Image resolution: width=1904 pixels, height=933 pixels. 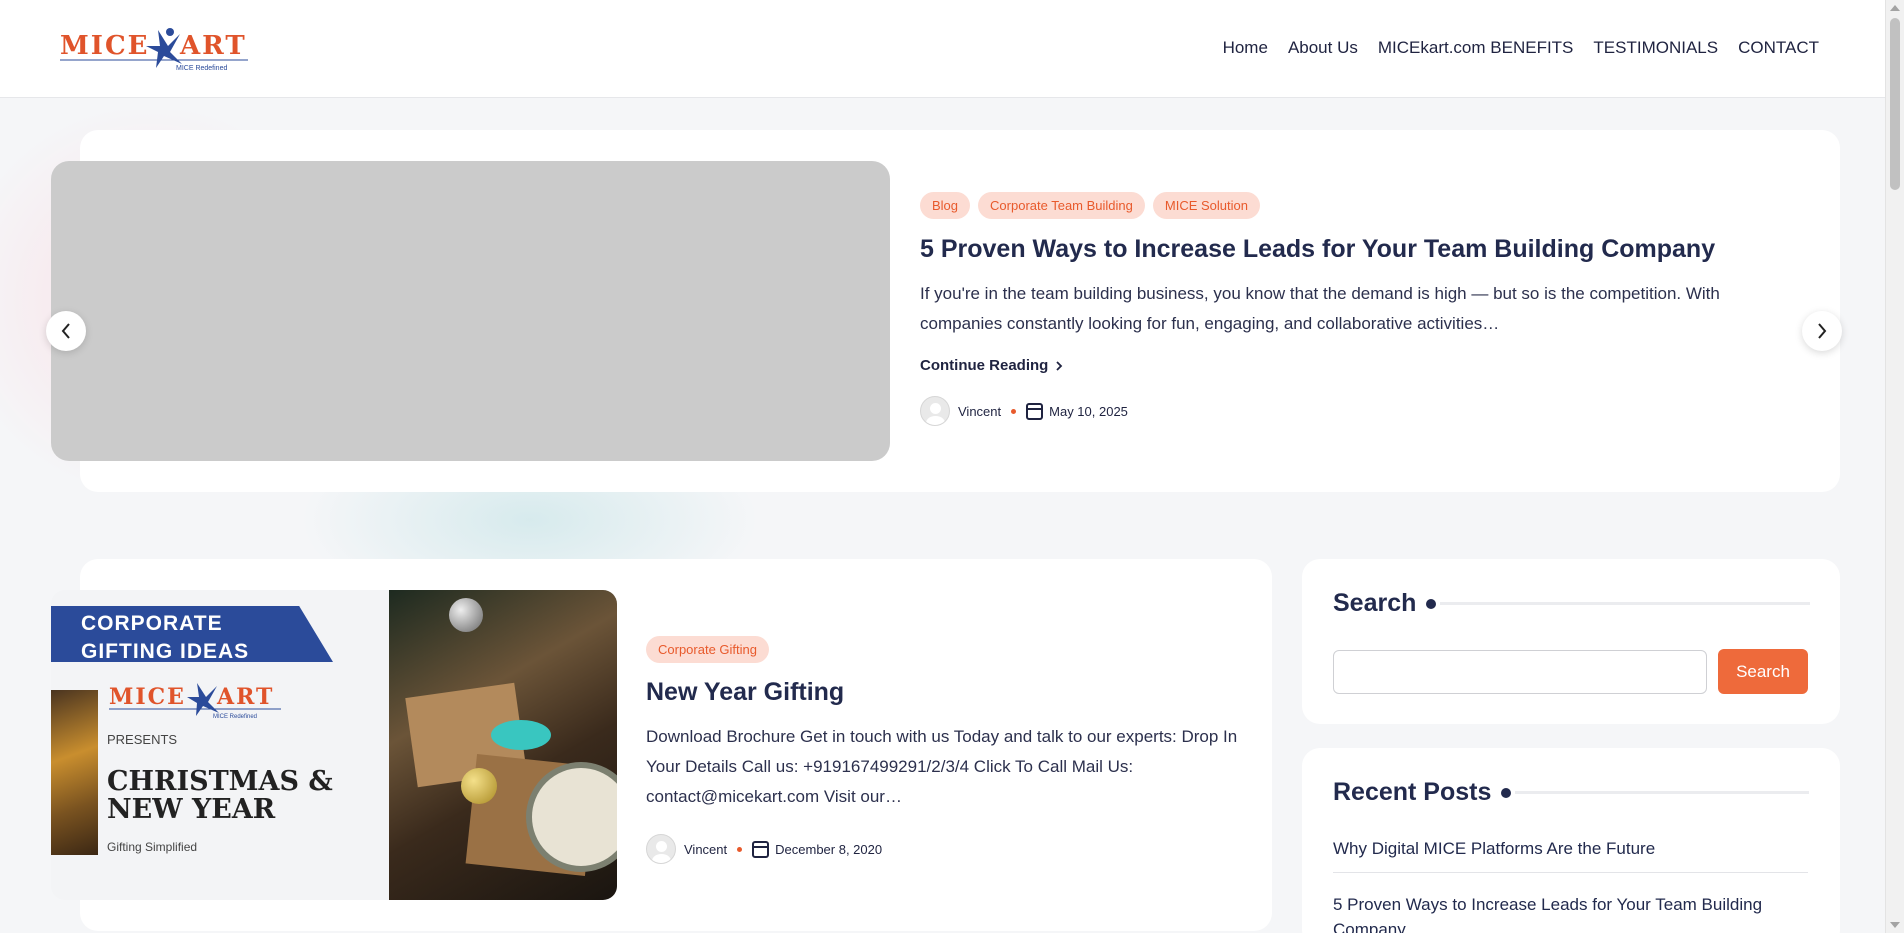 What do you see at coordinates (1655, 48) in the screenshot?
I see `nav-testimonials: TESTIMONIALS` at bounding box center [1655, 48].